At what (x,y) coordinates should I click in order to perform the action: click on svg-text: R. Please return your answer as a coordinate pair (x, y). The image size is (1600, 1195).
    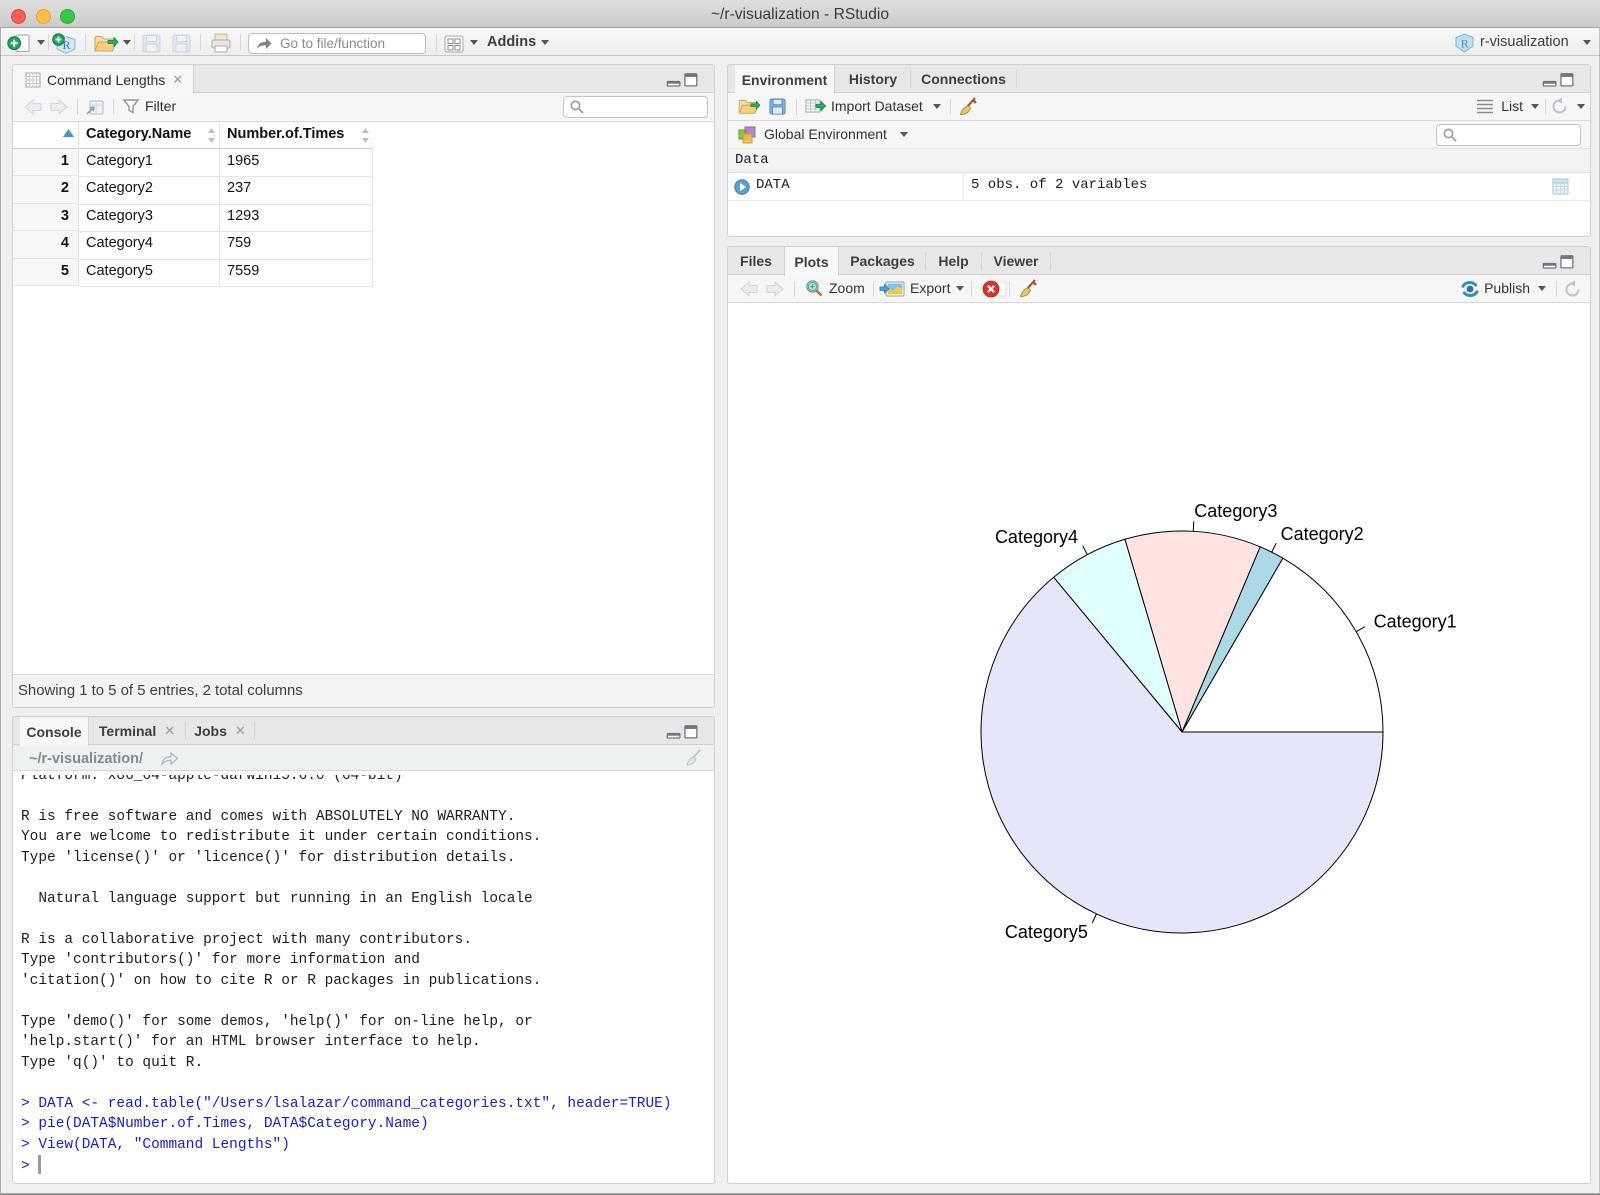
    Looking at the image, I should click on (1465, 44).